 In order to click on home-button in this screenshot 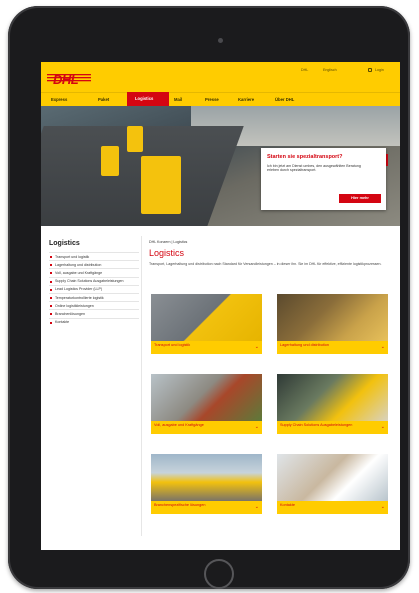, I will do `click(219, 574)`.